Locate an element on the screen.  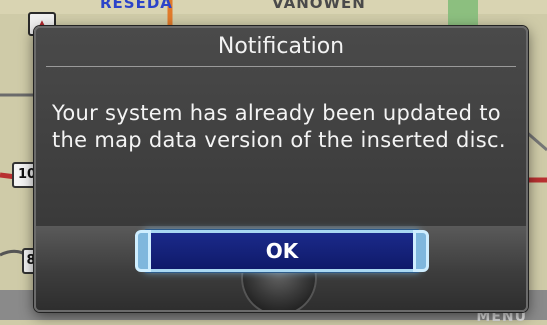
map-street-label: VANOWEN is located at coordinates (319, 6).